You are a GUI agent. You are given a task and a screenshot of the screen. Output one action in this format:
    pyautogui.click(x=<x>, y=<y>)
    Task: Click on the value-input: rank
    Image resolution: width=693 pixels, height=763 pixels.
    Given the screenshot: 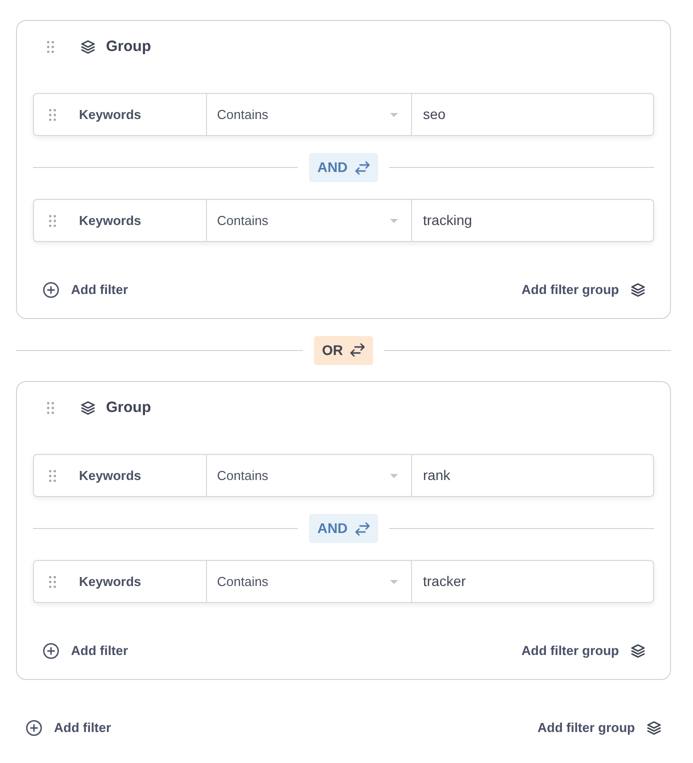 What is the action you would take?
    pyautogui.click(x=532, y=475)
    